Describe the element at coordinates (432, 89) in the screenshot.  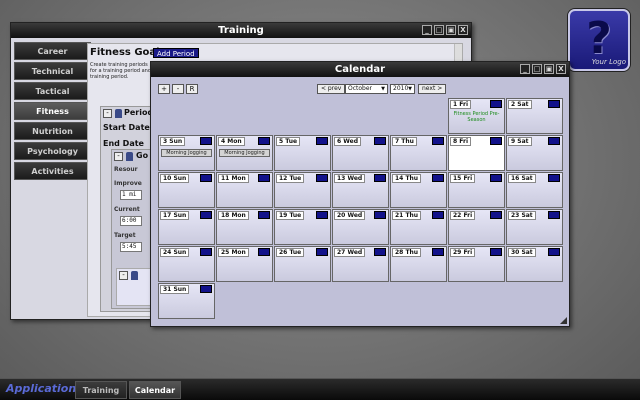
I see `next-month-button: next >` at that location.